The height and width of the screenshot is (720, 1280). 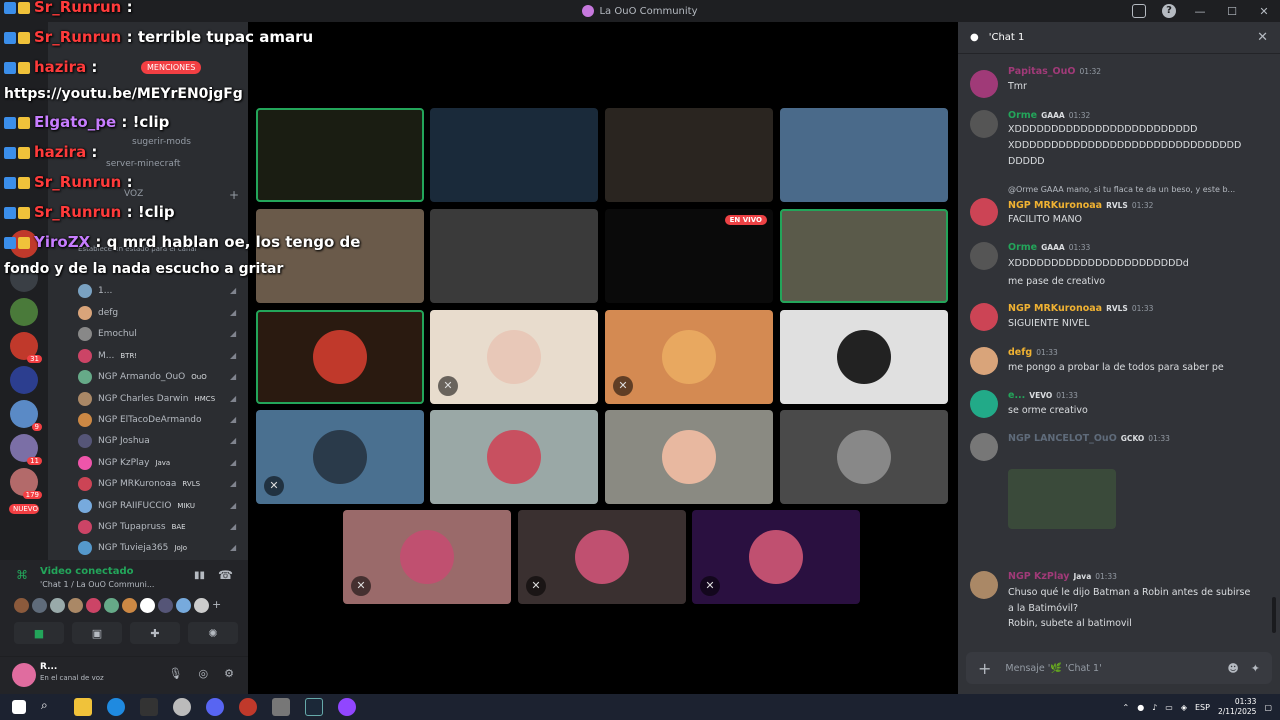 I want to click on add-attachment-icon: +, so click(x=984, y=668).